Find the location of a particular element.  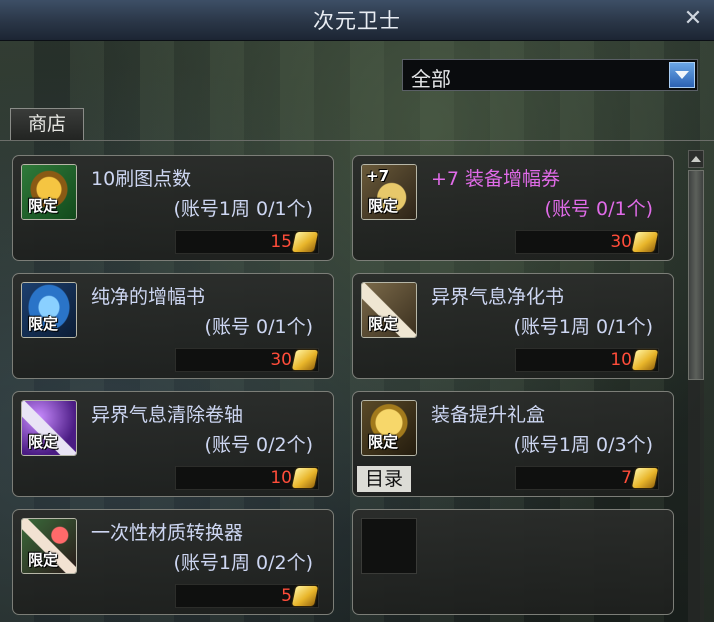

item-name: 纯净的增幅书 is located at coordinates (148, 297).